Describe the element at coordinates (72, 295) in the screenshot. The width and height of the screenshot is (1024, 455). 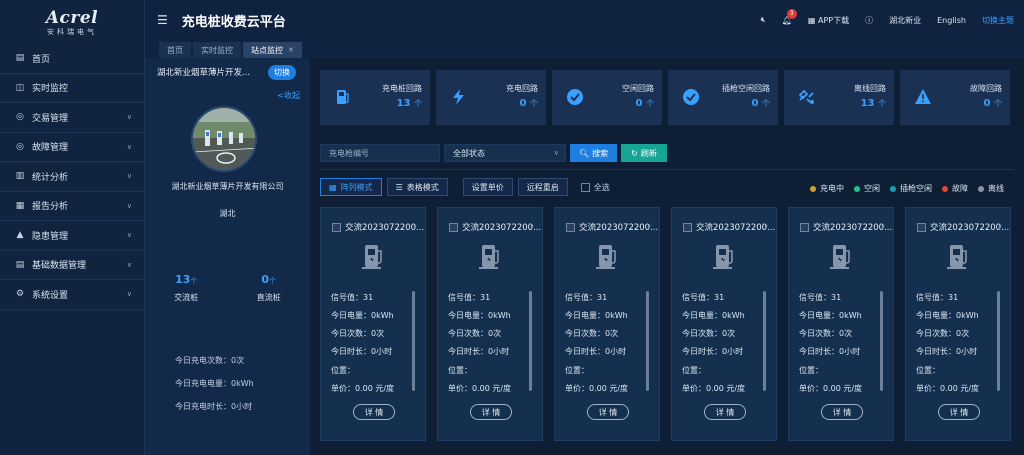
I see `sidebar-item-8: ⚙ 系统设置 ∨` at that location.